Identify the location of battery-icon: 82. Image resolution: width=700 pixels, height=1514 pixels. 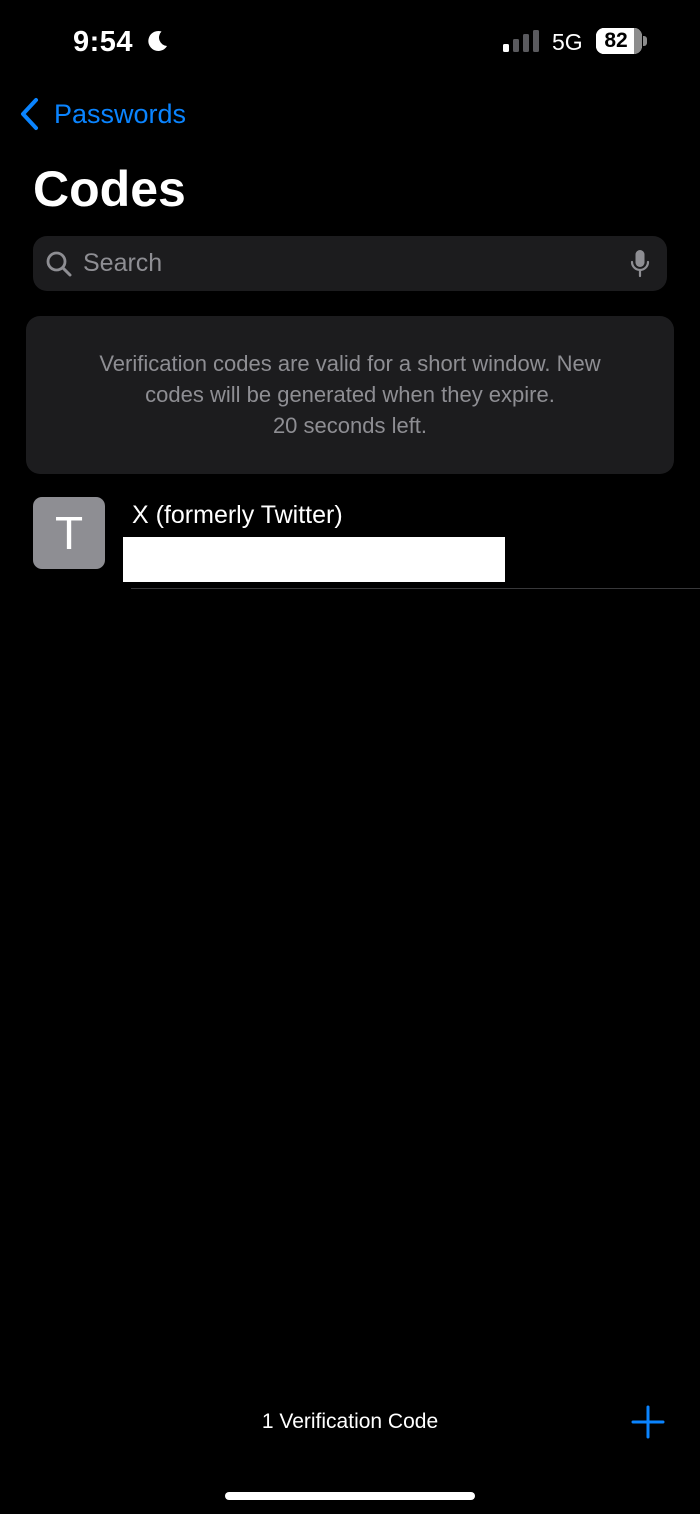
(619, 41).